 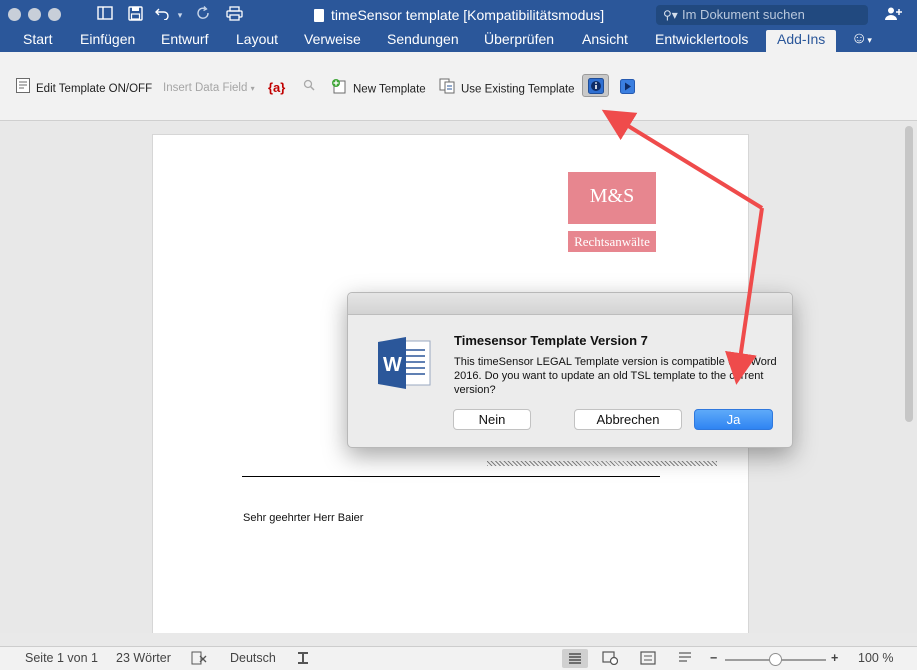 I want to click on dialog-title-bar, so click(x=570, y=304).